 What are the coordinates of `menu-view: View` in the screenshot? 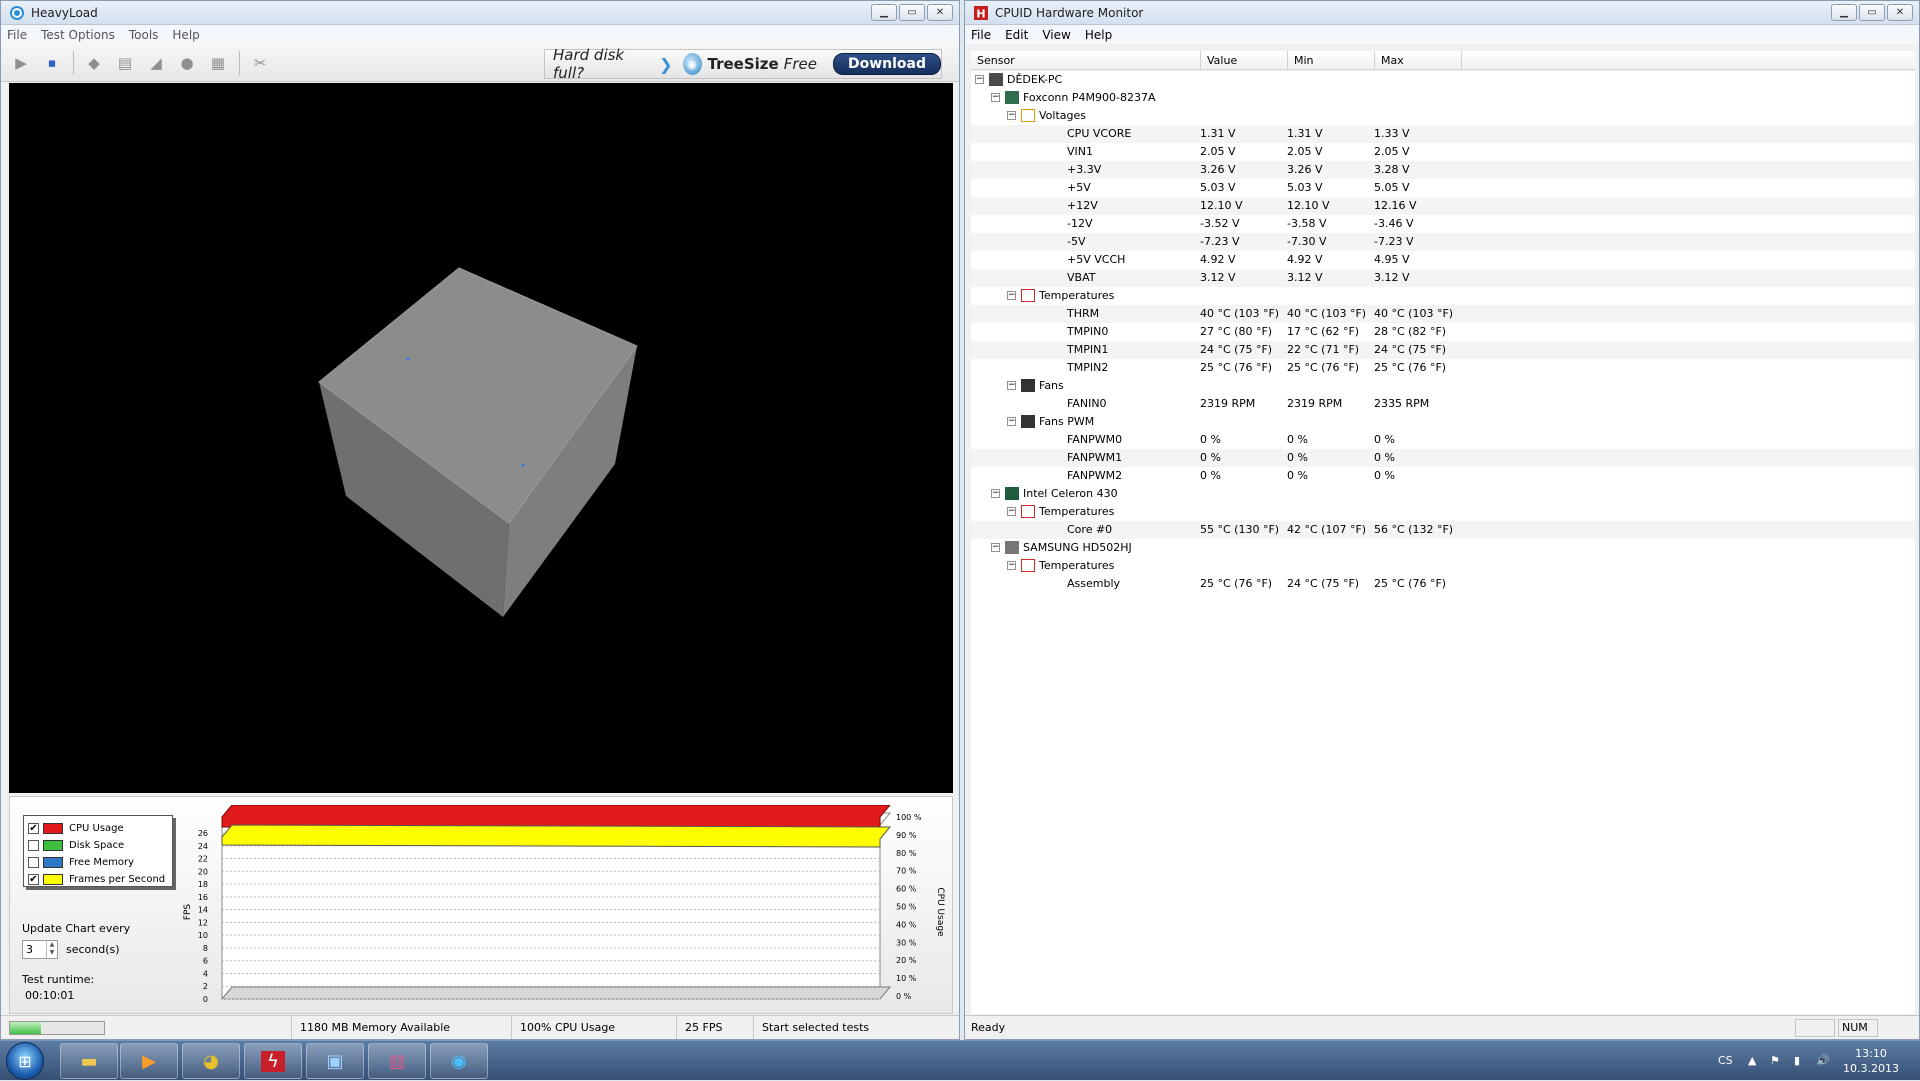 It's located at (1056, 35).